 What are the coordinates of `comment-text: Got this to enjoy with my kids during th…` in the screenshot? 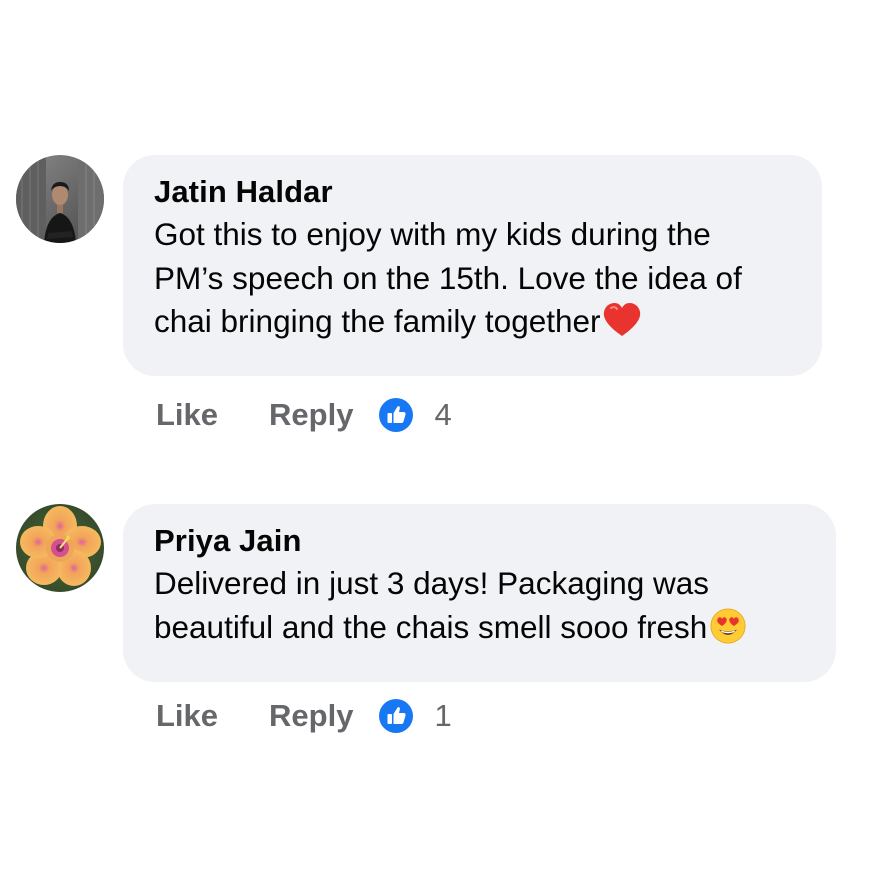 It's located at (473, 278).